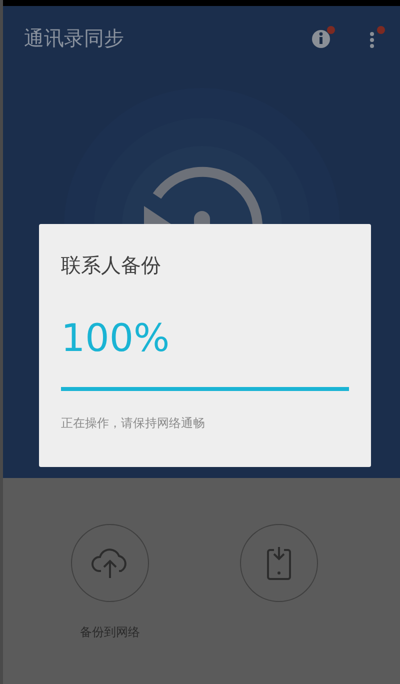  I want to click on app-title: 通讯录同步, so click(74, 38).